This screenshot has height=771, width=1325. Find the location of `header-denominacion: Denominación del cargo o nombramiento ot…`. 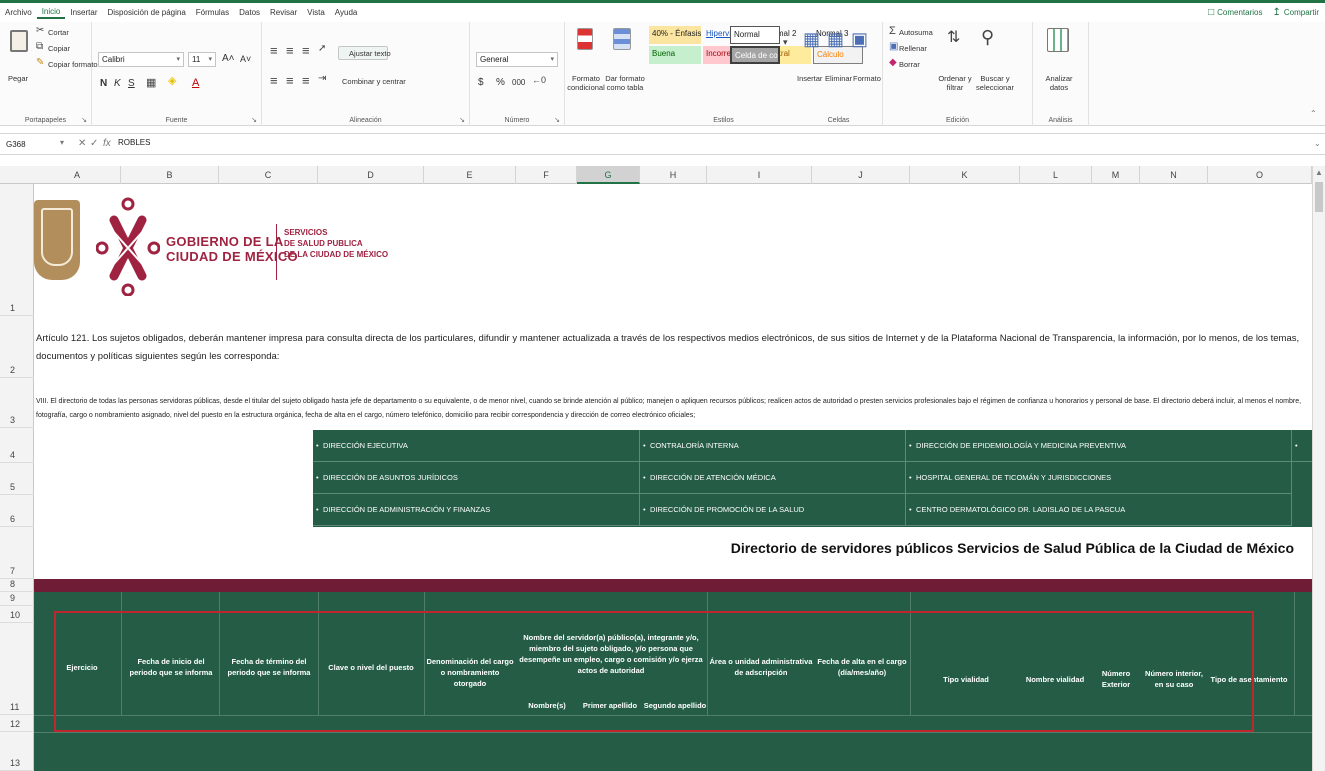

header-denominacion: Denominación del cargo o nombramiento ot… is located at coordinates (470, 672).